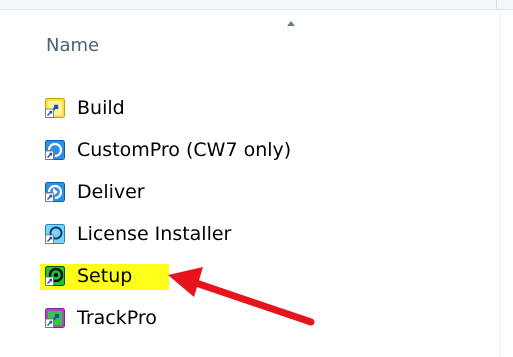  I want to click on sort-ascending-icon, so click(291, 23).